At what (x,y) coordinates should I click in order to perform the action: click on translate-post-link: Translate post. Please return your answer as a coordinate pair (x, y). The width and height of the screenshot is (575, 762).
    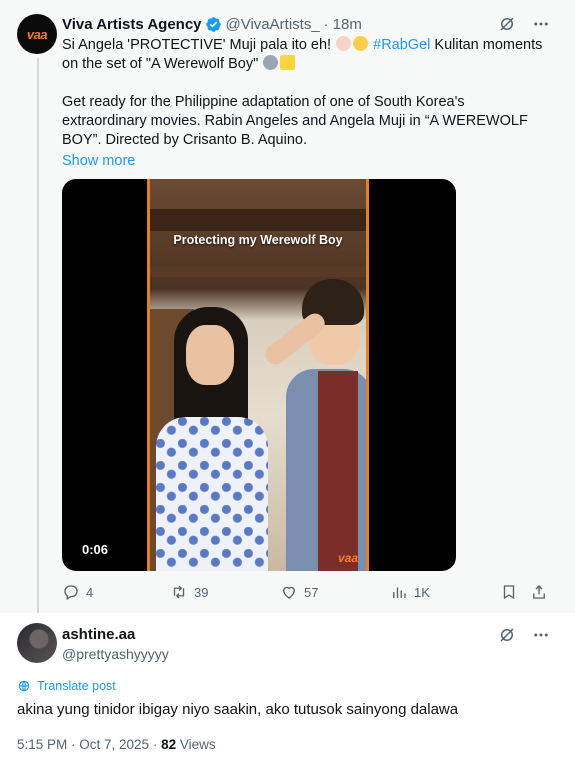
    Looking at the image, I should click on (66, 686).